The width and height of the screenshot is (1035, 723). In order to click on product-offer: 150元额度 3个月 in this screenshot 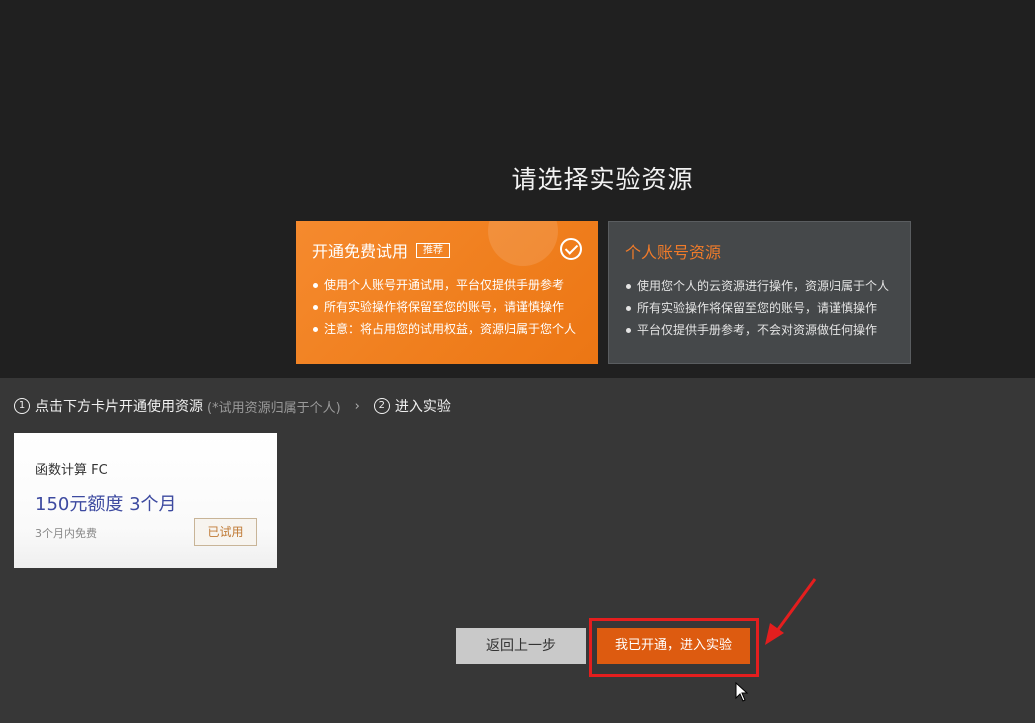, I will do `click(106, 504)`.